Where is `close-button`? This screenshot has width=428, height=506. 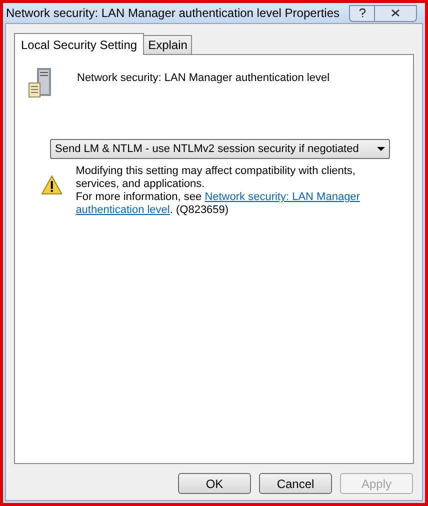
close-button is located at coordinates (396, 13).